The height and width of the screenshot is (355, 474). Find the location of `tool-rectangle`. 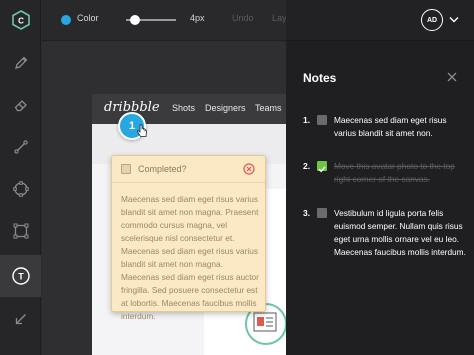

tool-rectangle is located at coordinates (20, 231).